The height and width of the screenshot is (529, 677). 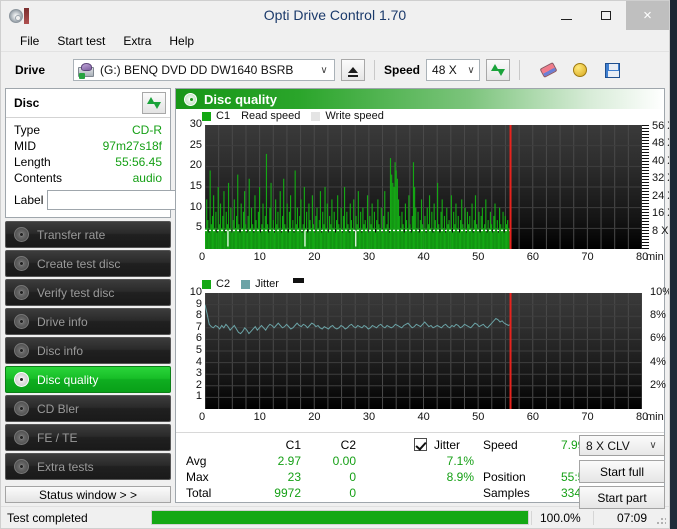 What do you see at coordinates (660, 160) in the screenshot?
I see `y-tick-label-right: 40 X` at bounding box center [660, 160].